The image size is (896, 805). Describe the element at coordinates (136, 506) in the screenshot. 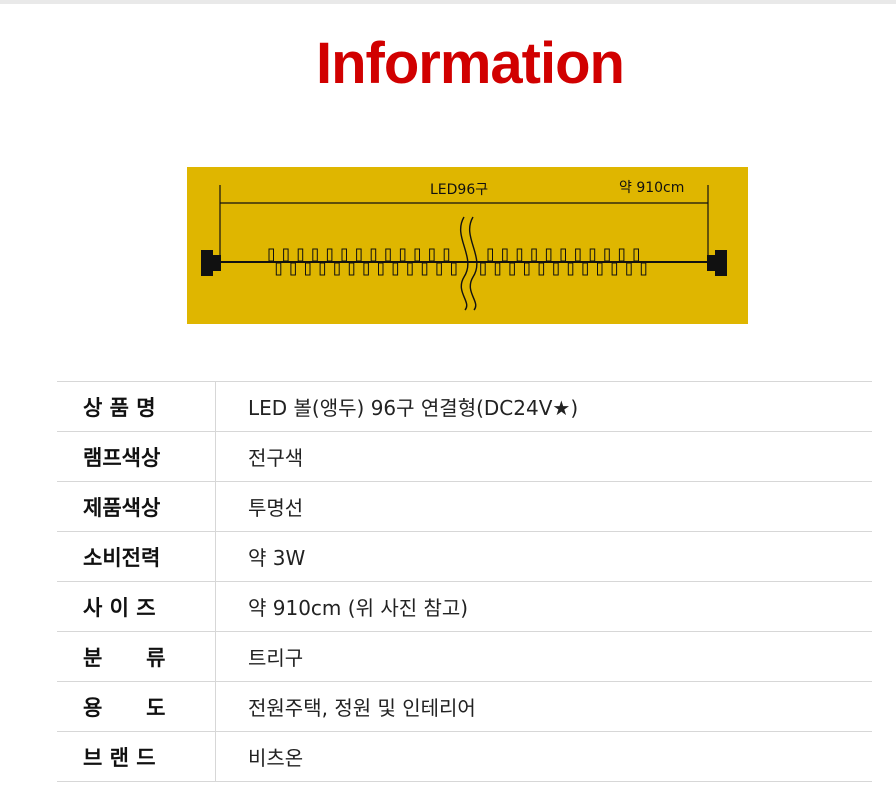

I see `spec-label: 제품색상` at that location.